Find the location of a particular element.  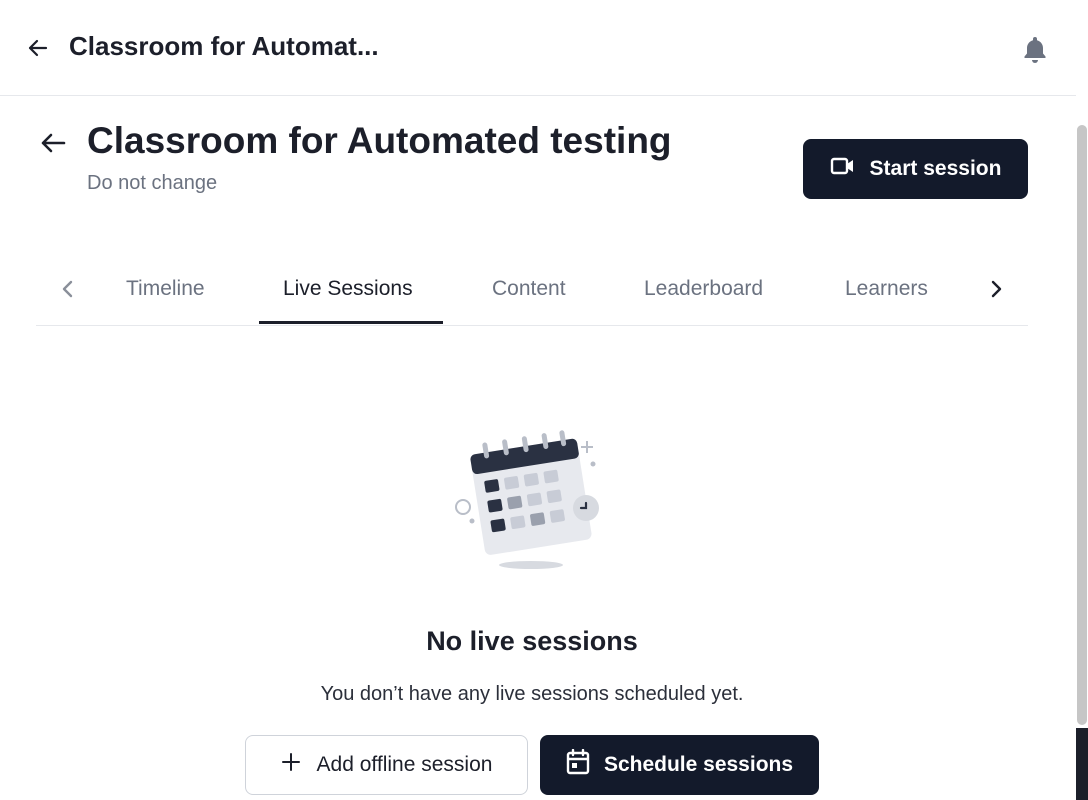

add-offline-session-button: Add offline session is located at coordinates (386, 765).